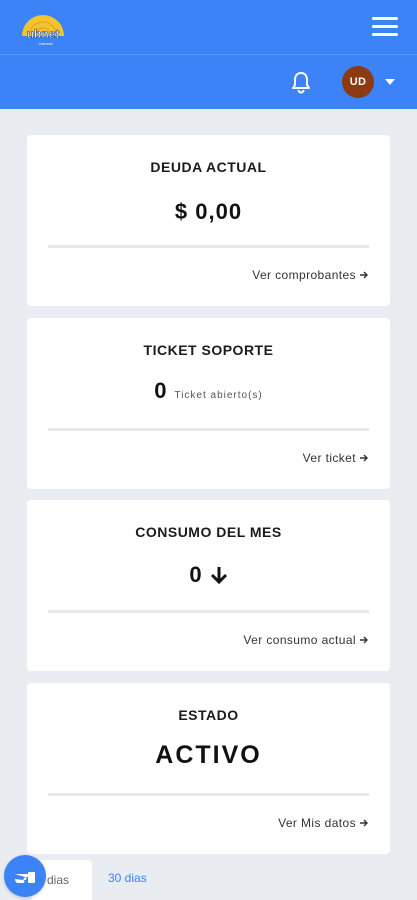 The image size is (417, 900). What do you see at coordinates (317, 823) in the screenshot?
I see `link-label: Ver Mis datos` at bounding box center [317, 823].